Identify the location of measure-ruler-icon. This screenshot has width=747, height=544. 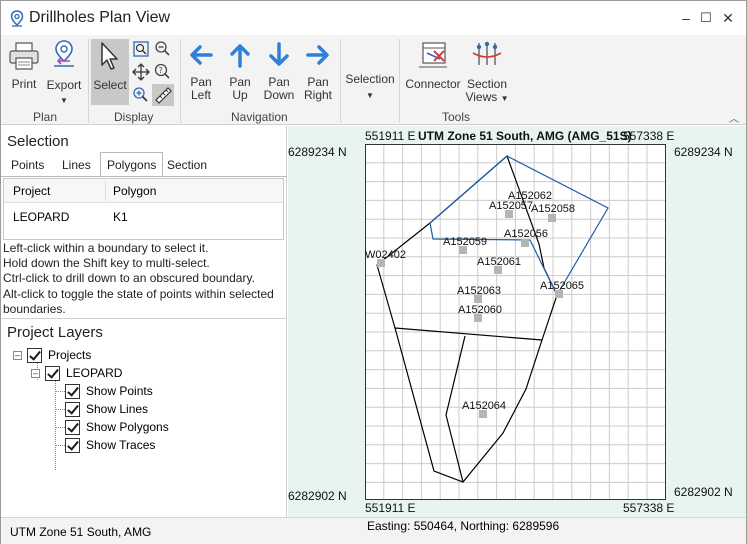
(163, 95).